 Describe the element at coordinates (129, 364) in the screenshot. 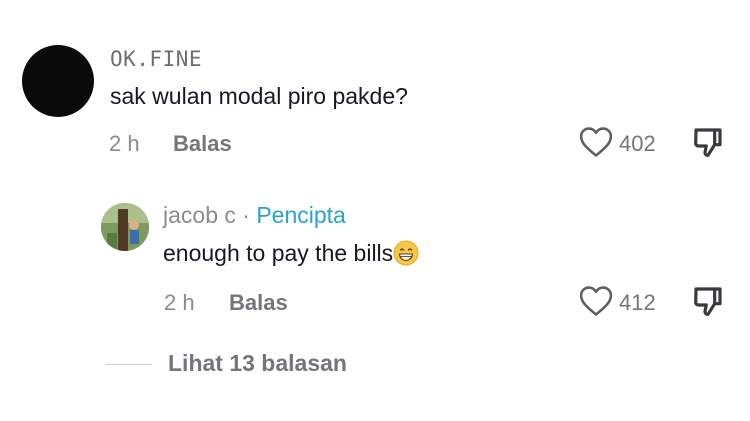

I see `replies-divider` at that location.